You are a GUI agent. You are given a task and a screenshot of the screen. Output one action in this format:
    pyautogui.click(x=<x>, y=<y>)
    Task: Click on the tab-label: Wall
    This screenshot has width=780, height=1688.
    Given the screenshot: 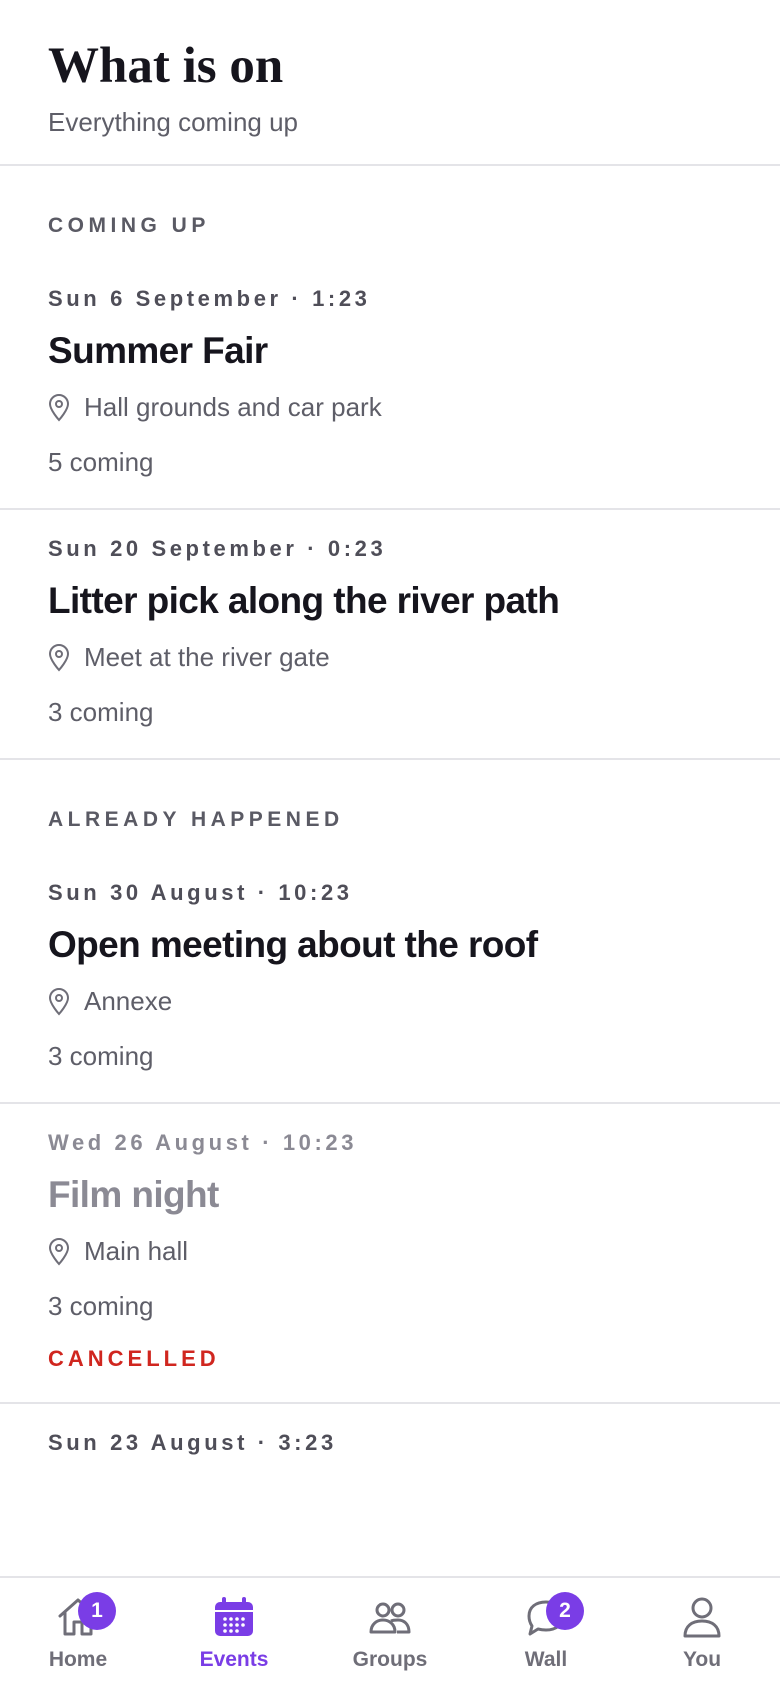 What is the action you would take?
    pyautogui.click(x=546, y=1659)
    